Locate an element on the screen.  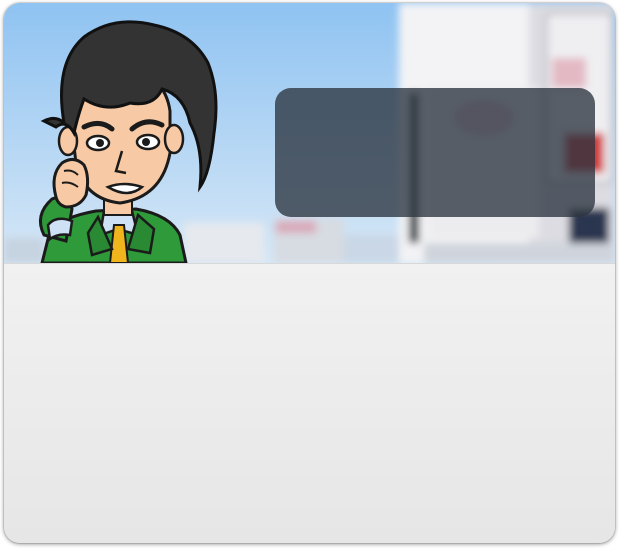
overlay-info-box is located at coordinates (435, 152).